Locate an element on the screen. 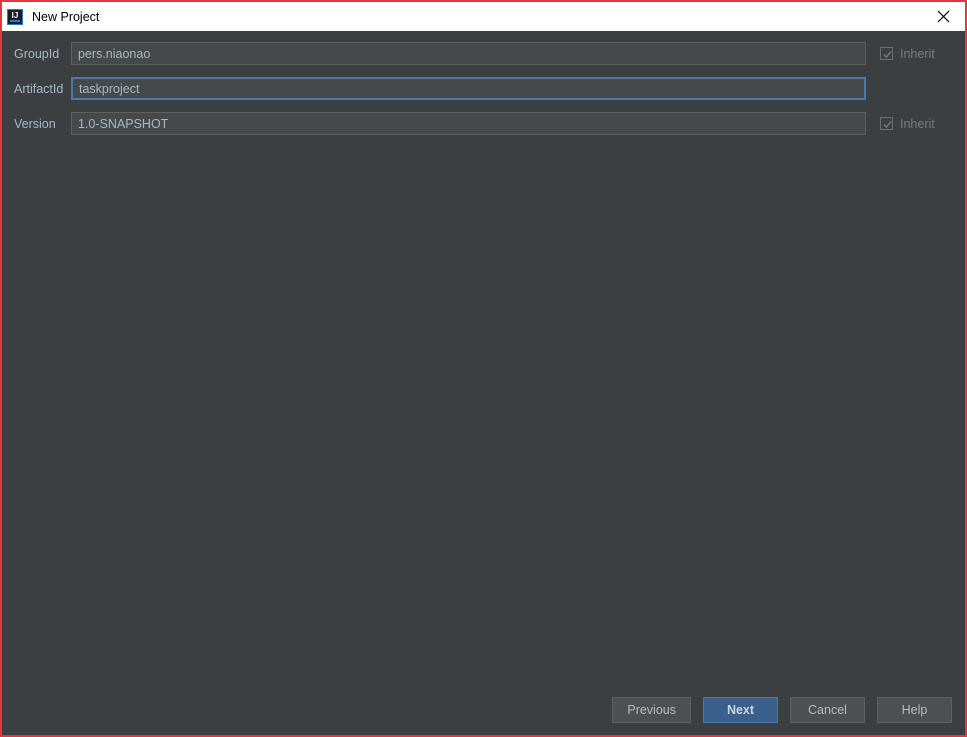 The height and width of the screenshot is (737, 967). dialog-titlebar: IJ New Project is located at coordinates (483, 16).